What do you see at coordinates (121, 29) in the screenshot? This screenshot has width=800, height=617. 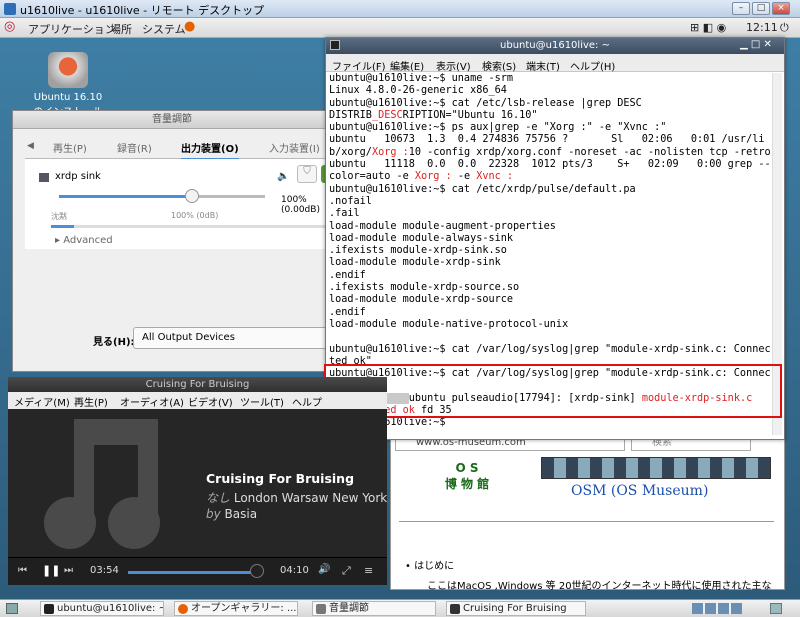 I see `menu-places: 場所` at bounding box center [121, 29].